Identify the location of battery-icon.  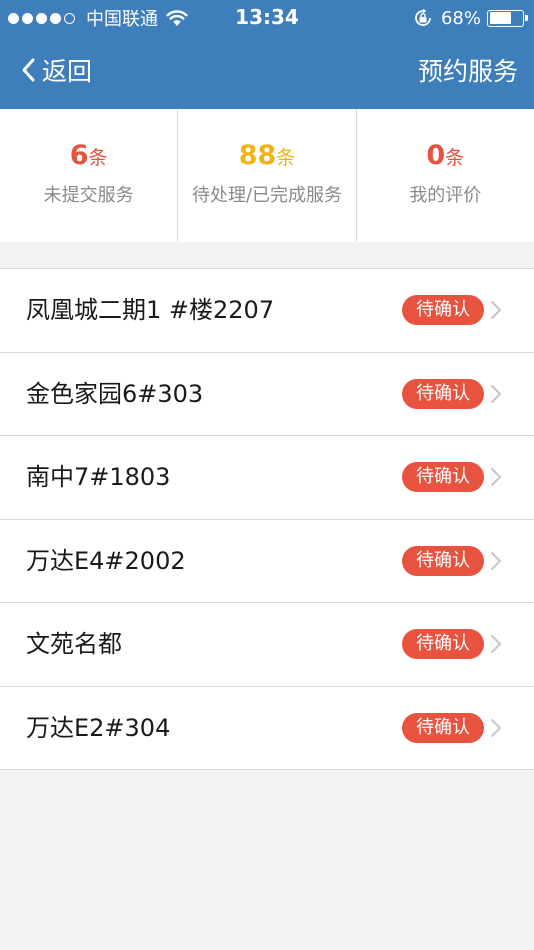
(507, 18).